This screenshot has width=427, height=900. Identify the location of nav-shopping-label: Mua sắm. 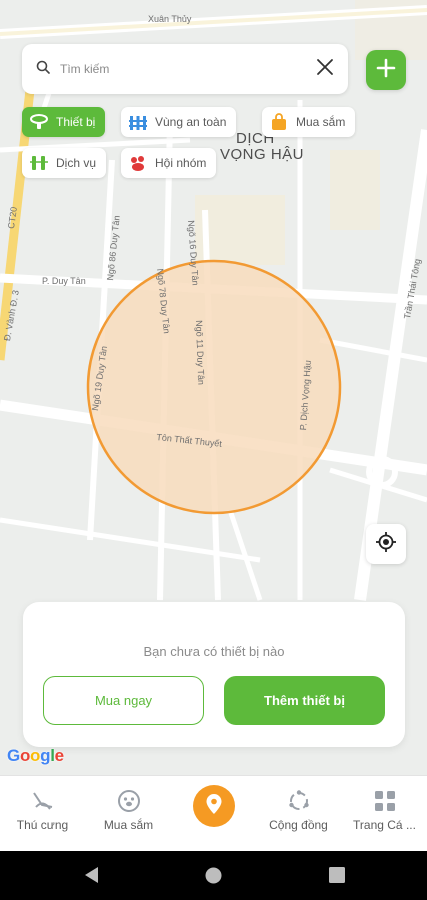
(128, 825).